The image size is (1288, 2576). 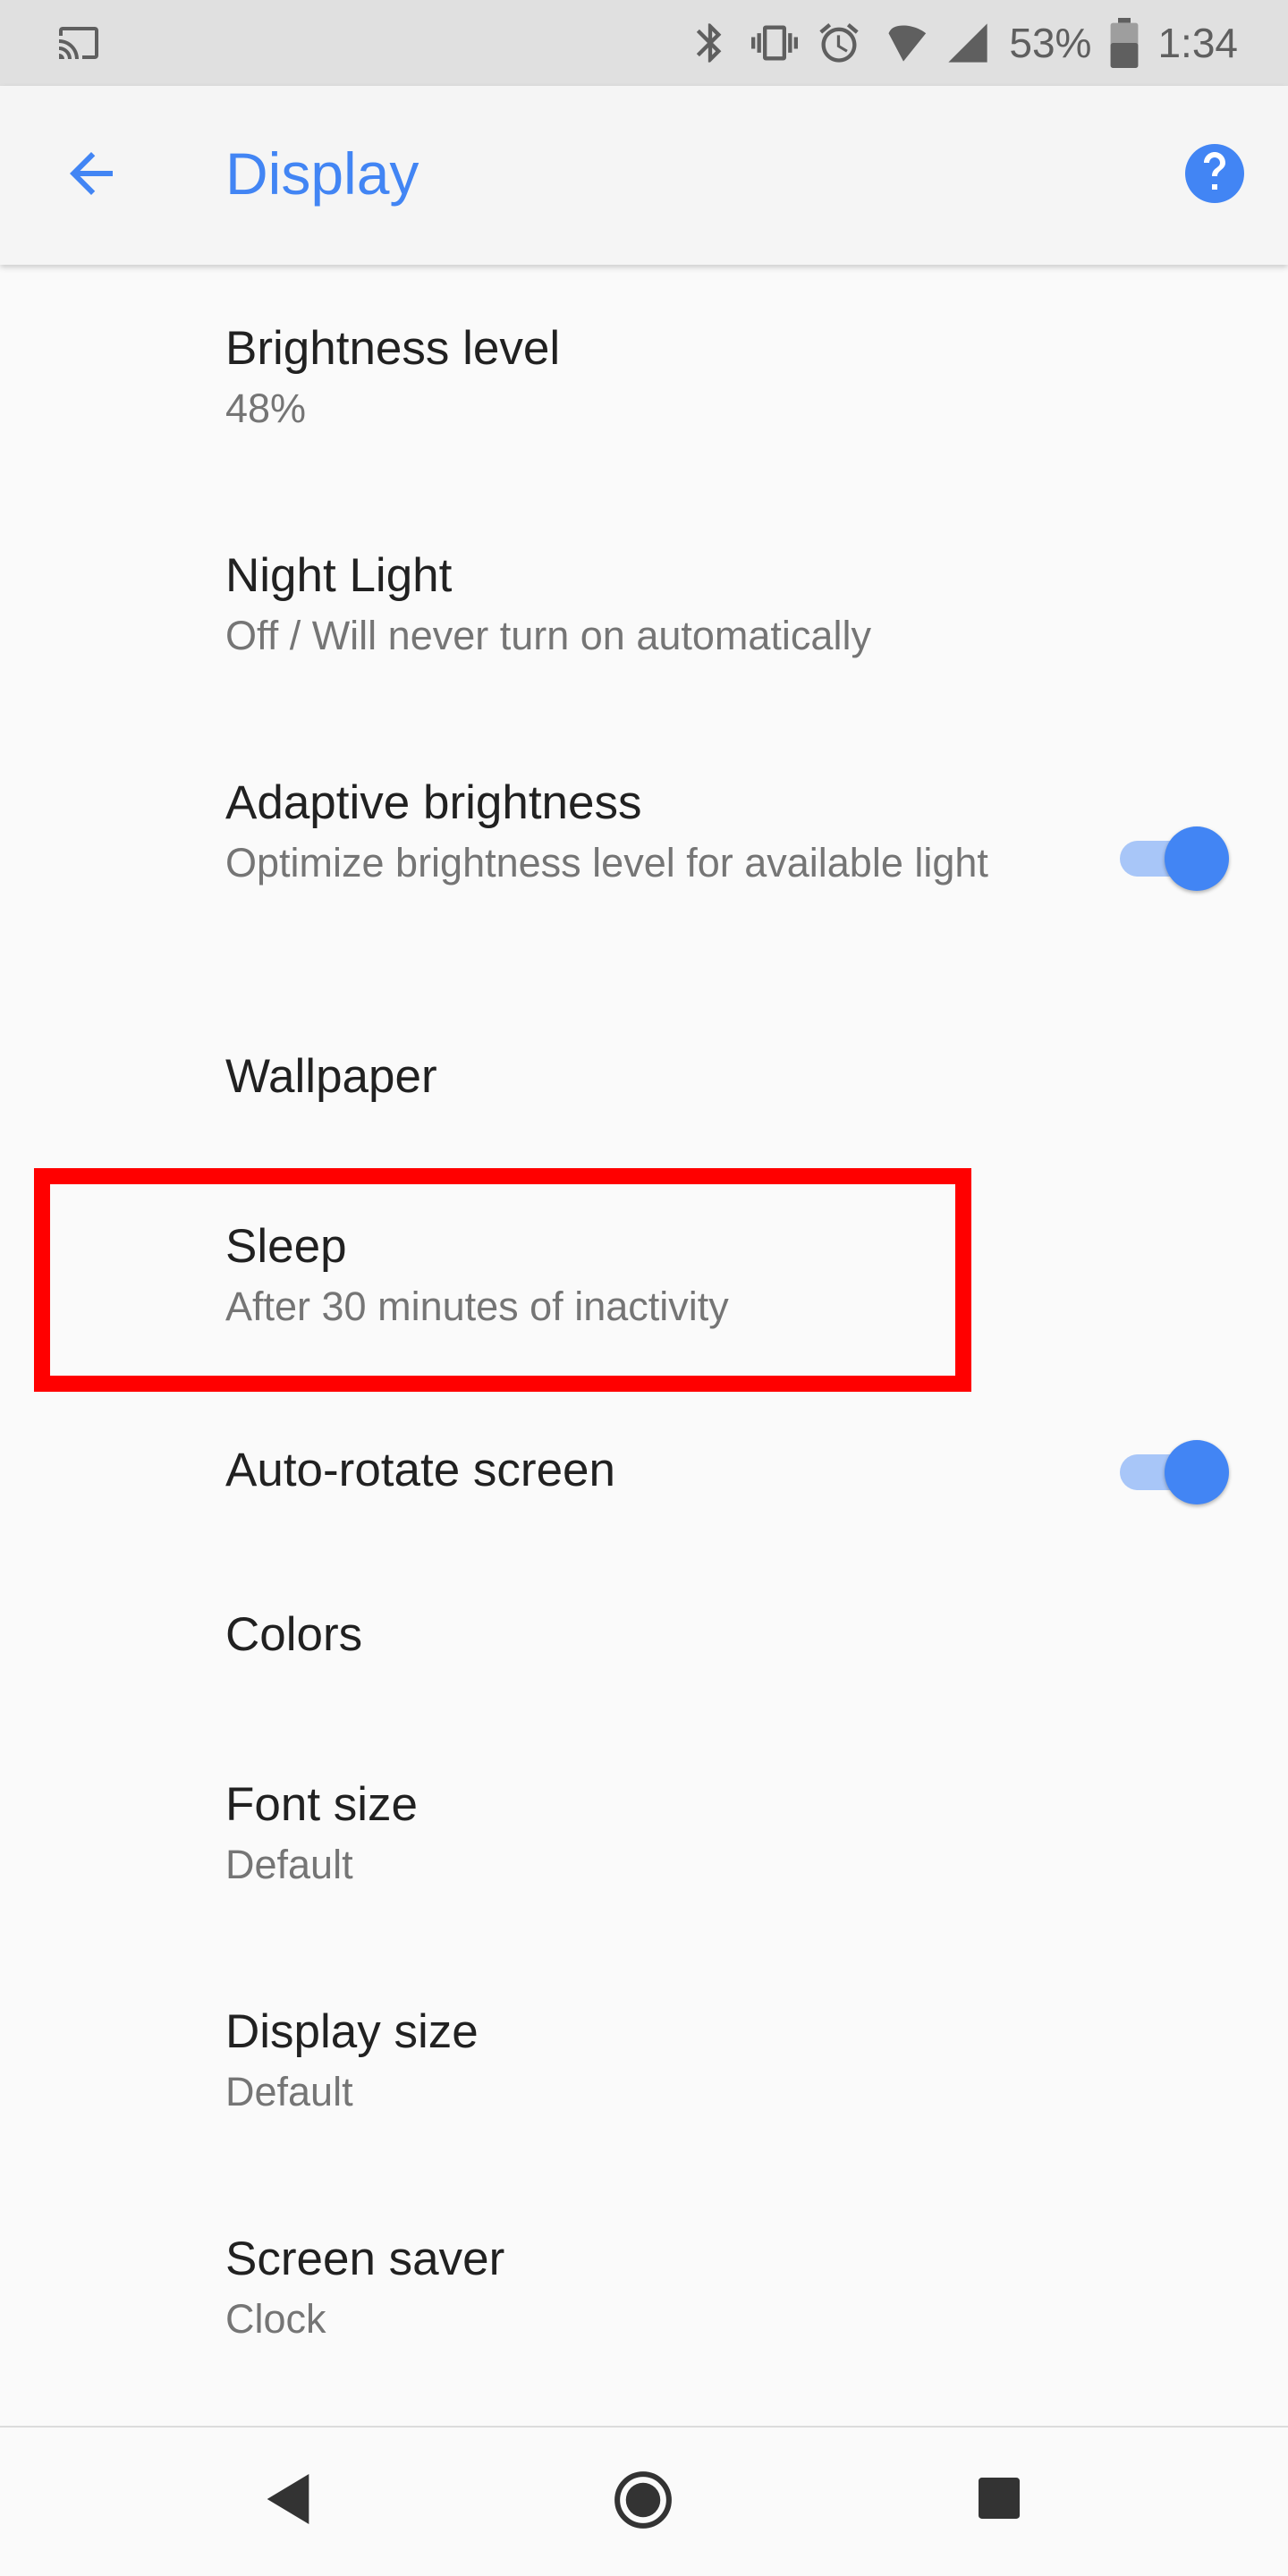 What do you see at coordinates (1050, 43) in the screenshot?
I see `battery-percent: 53%` at bounding box center [1050, 43].